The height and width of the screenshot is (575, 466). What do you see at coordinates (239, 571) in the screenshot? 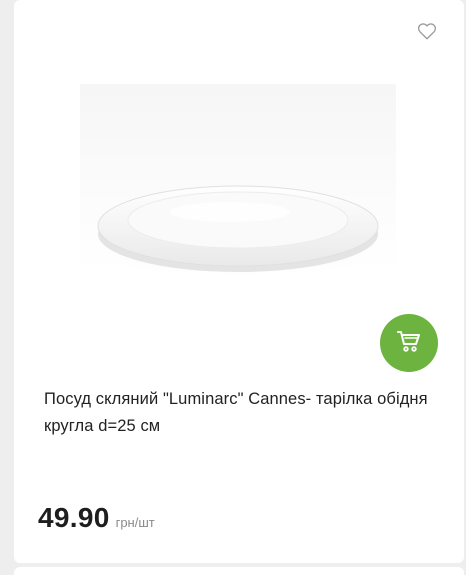
I see `next-card-edge` at bounding box center [239, 571].